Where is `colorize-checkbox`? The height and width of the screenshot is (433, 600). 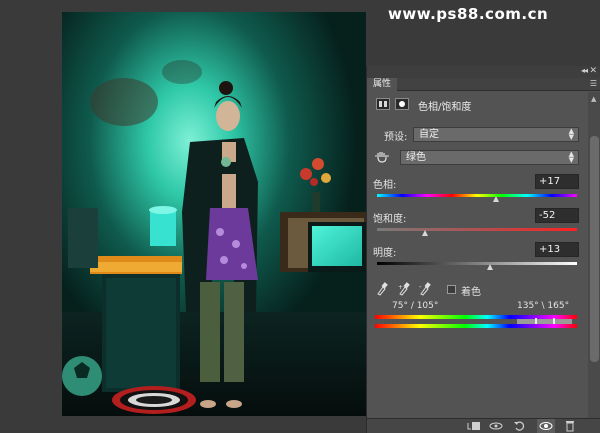
colorize-checkbox is located at coordinates (451, 289).